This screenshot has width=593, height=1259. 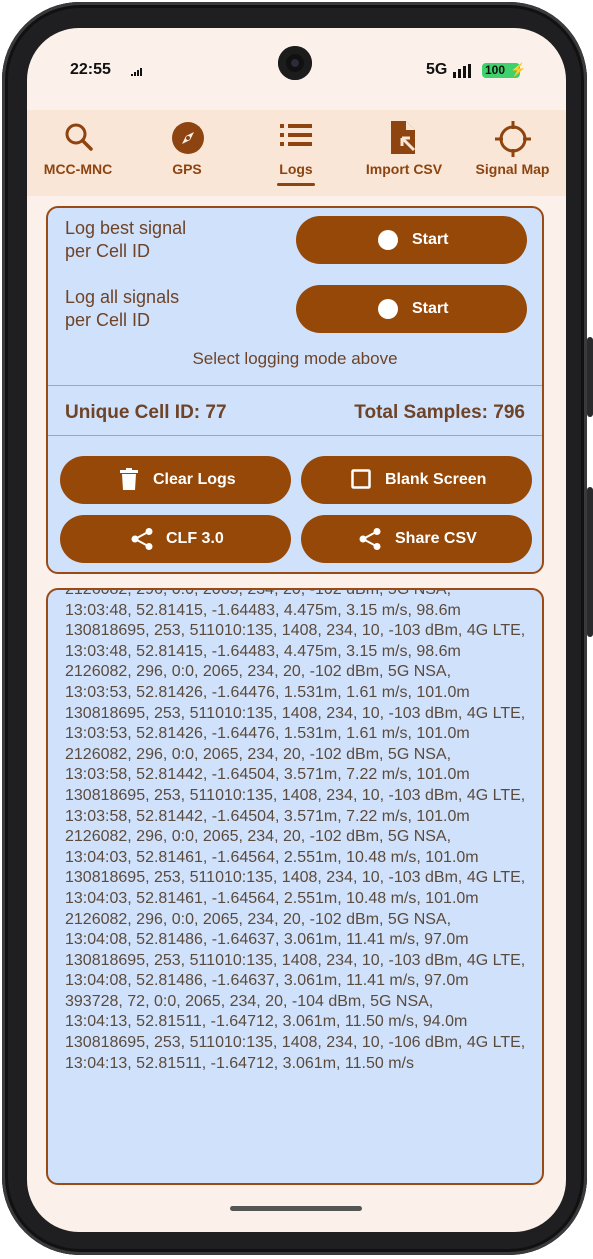 I want to click on status-time: 22:55, so click(x=90, y=69).